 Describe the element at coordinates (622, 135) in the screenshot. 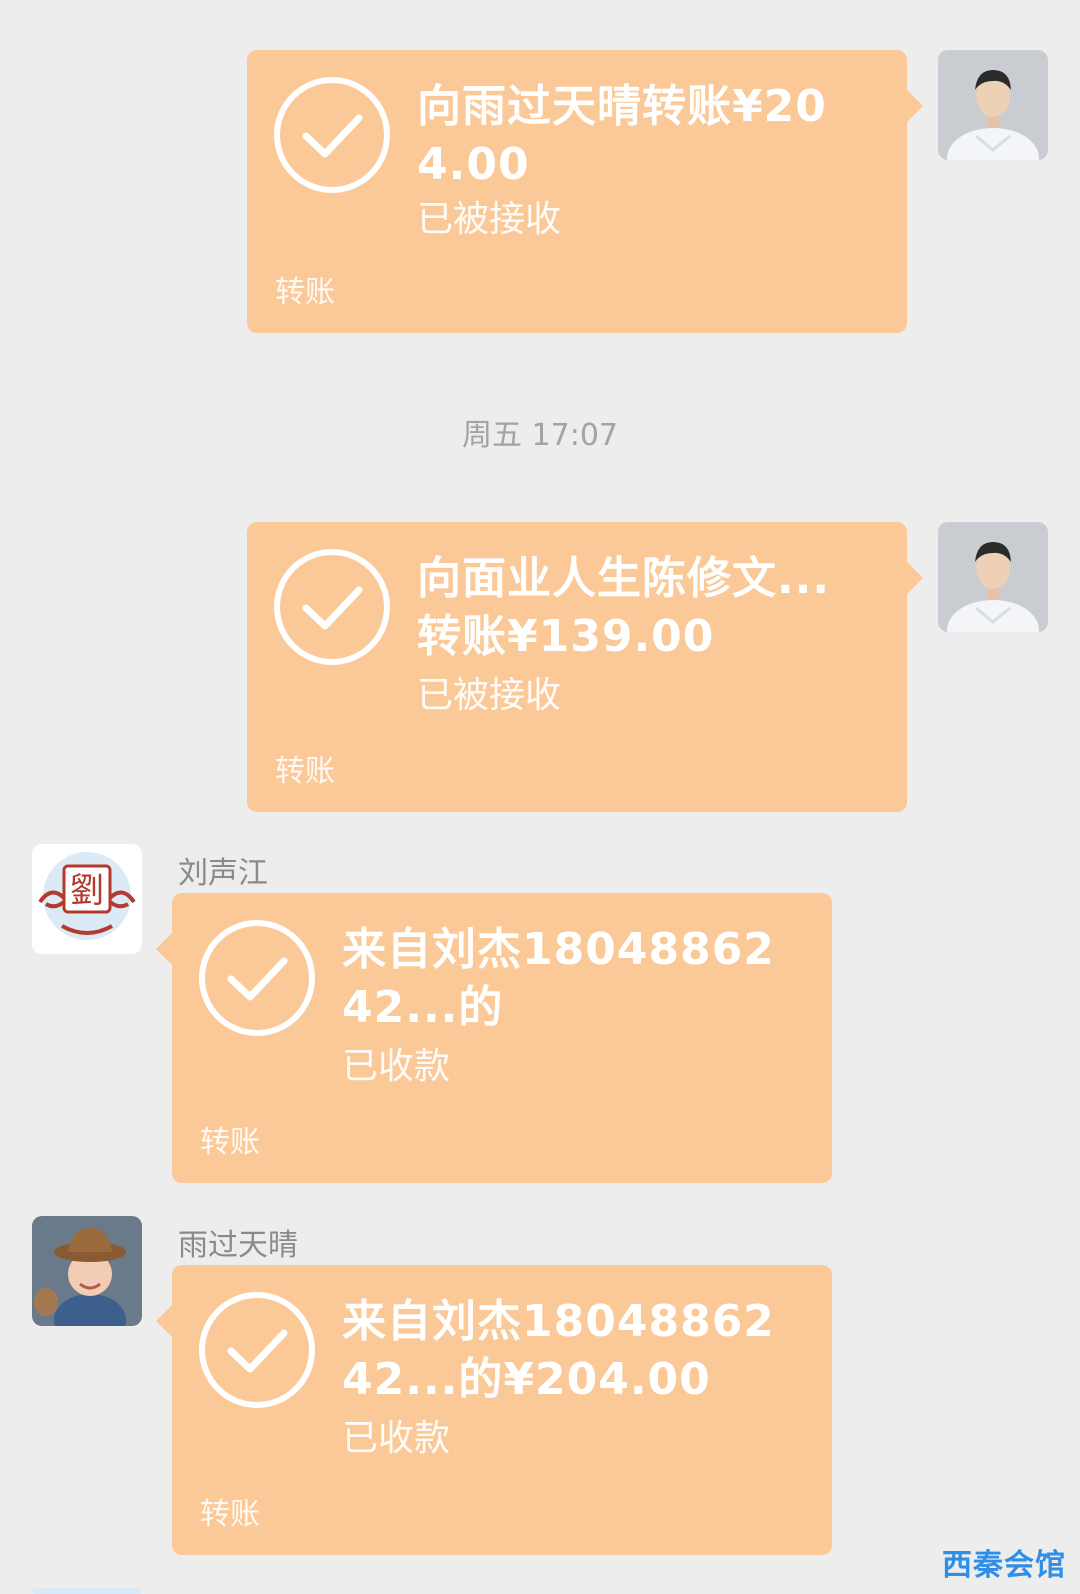

I see `transfer-description: 向雨过天晴转账¥204.00` at that location.